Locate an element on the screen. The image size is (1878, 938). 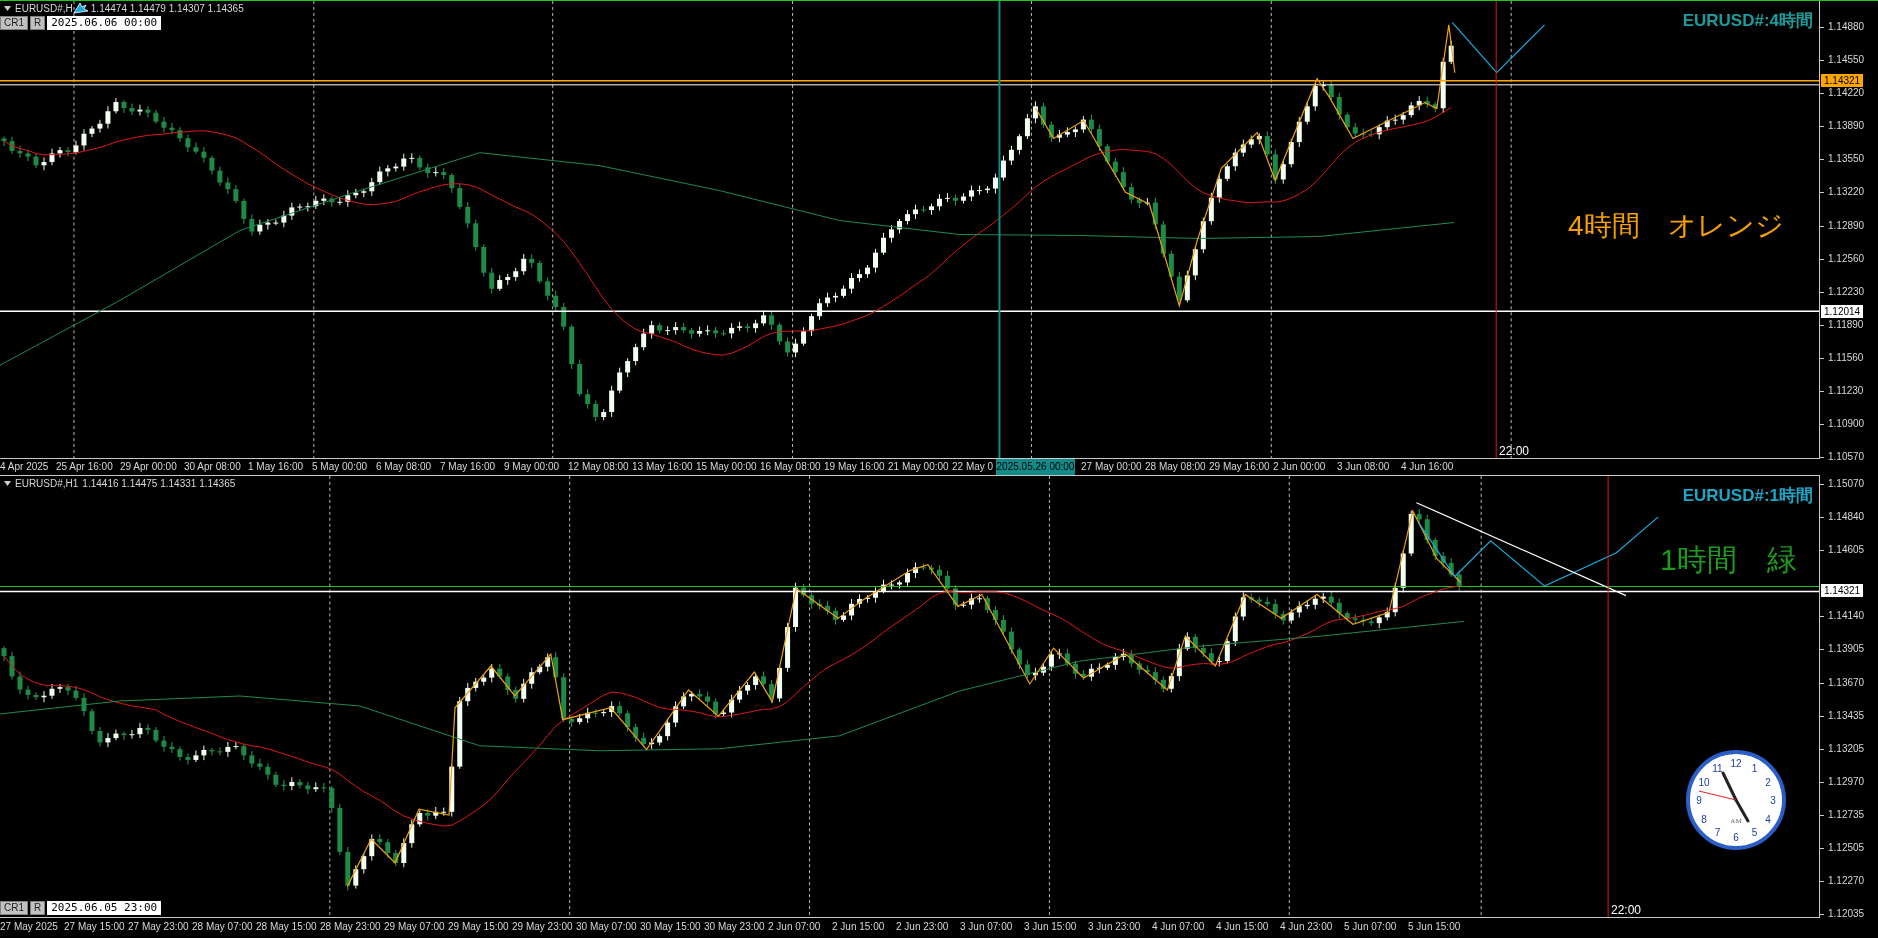
price-tick-label: 1.13550 is located at coordinates (1846, 159).